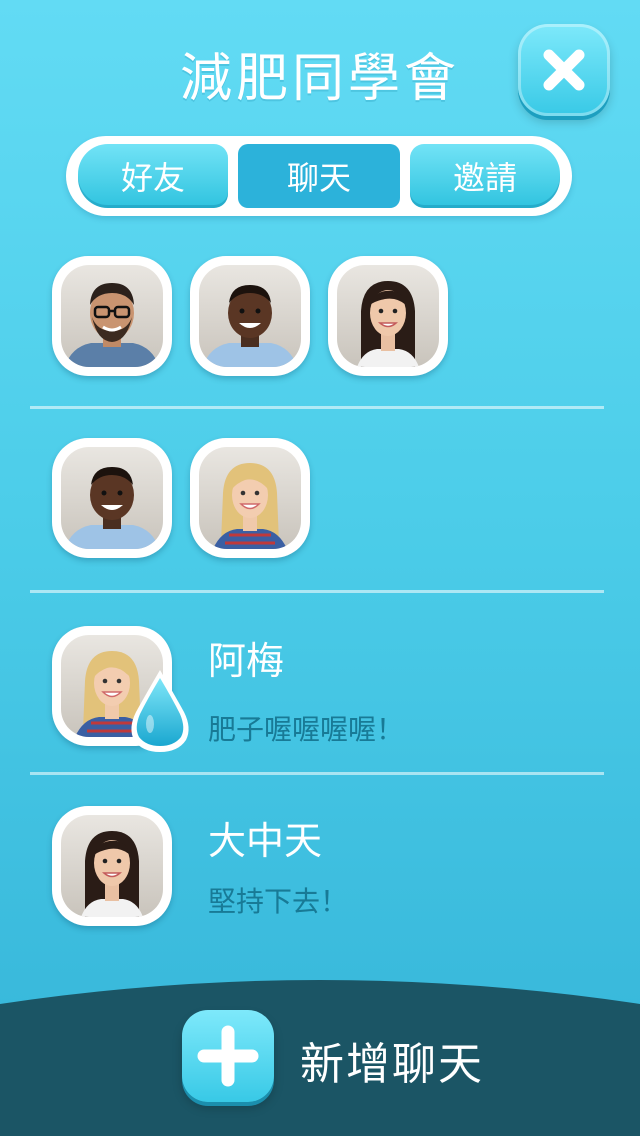 The image size is (640, 1136). Describe the element at coordinates (320, 65) in the screenshot. I see `header: 減肥同學會` at that location.